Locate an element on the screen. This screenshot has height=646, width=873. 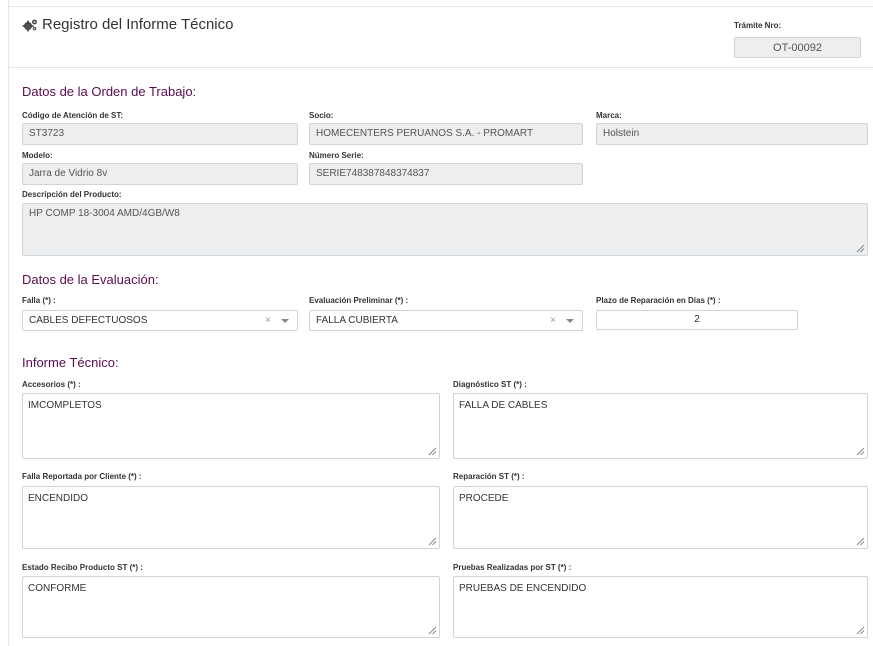
diagnostico-value: FALLA DE CABLES is located at coordinates (503, 405).